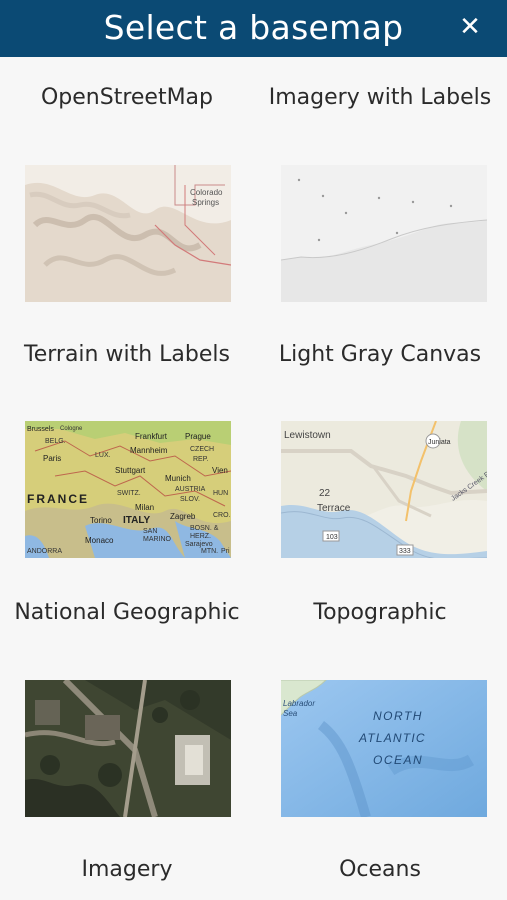 This screenshot has width=507, height=900. I want to click on map-text-cro: CRO., so click(222, 515).